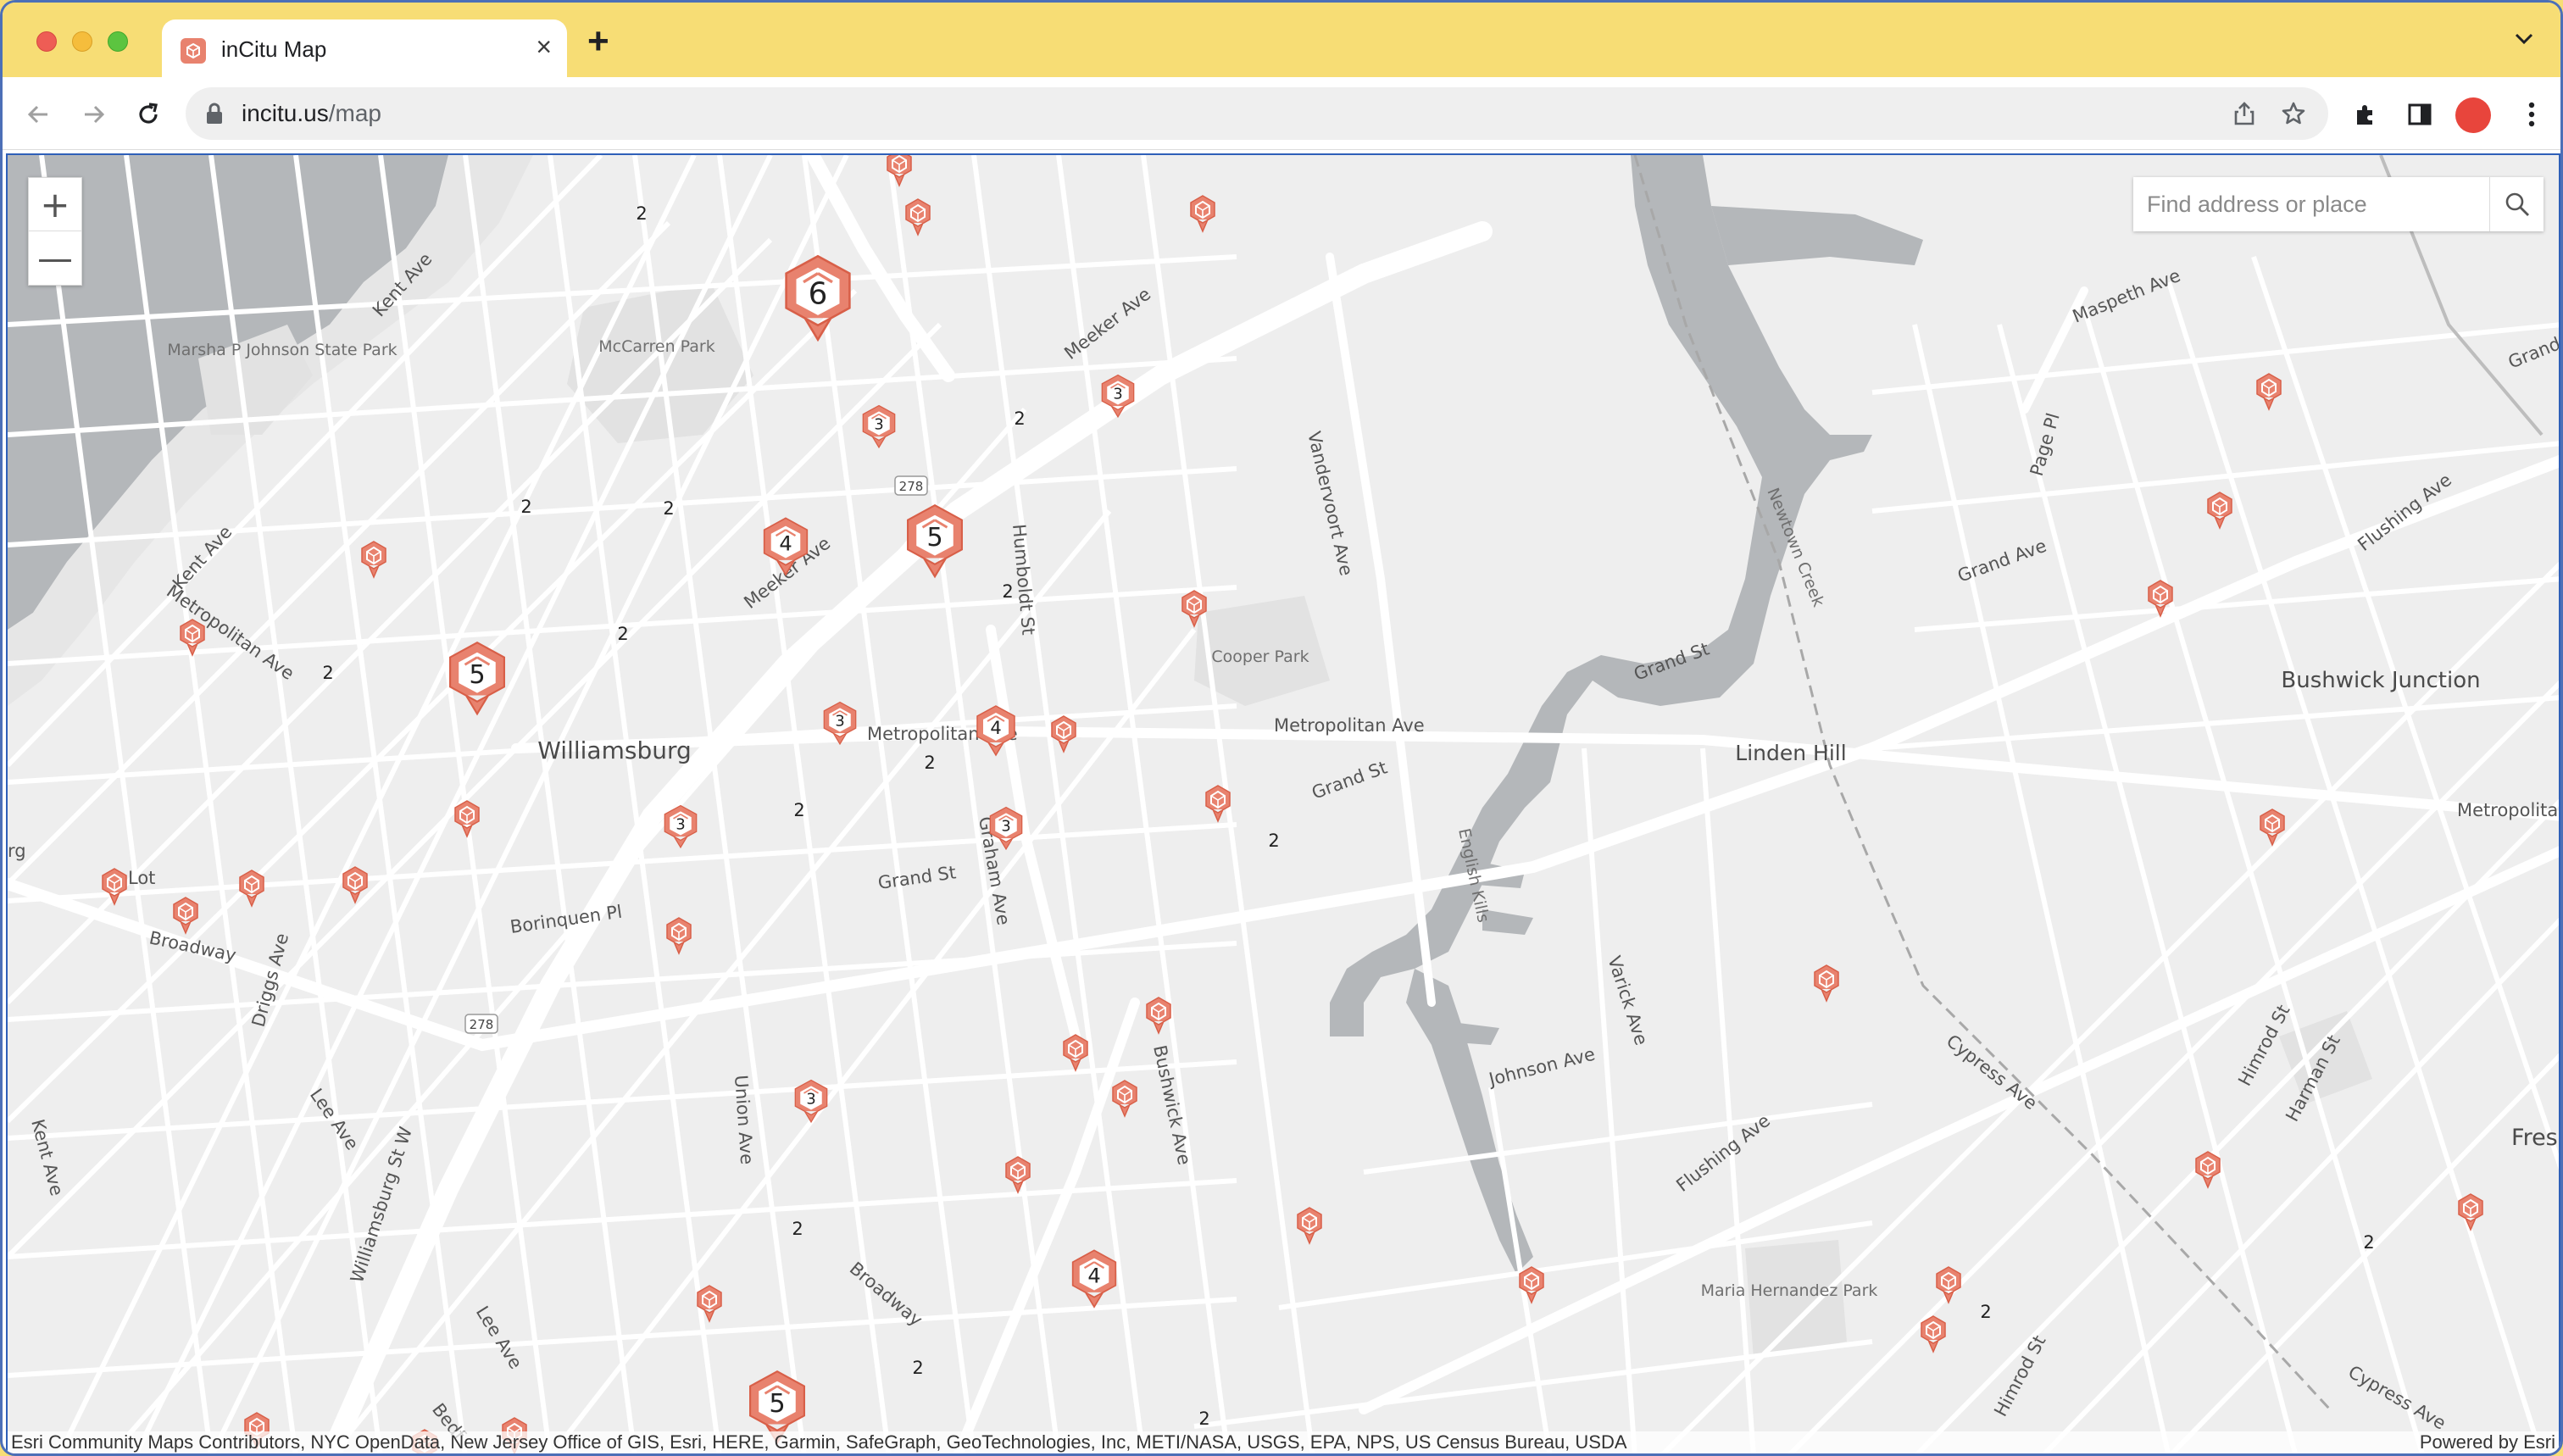  Describe the element at coordinates (46, 41) in the screenshot. I see `window-close-button` at that location.